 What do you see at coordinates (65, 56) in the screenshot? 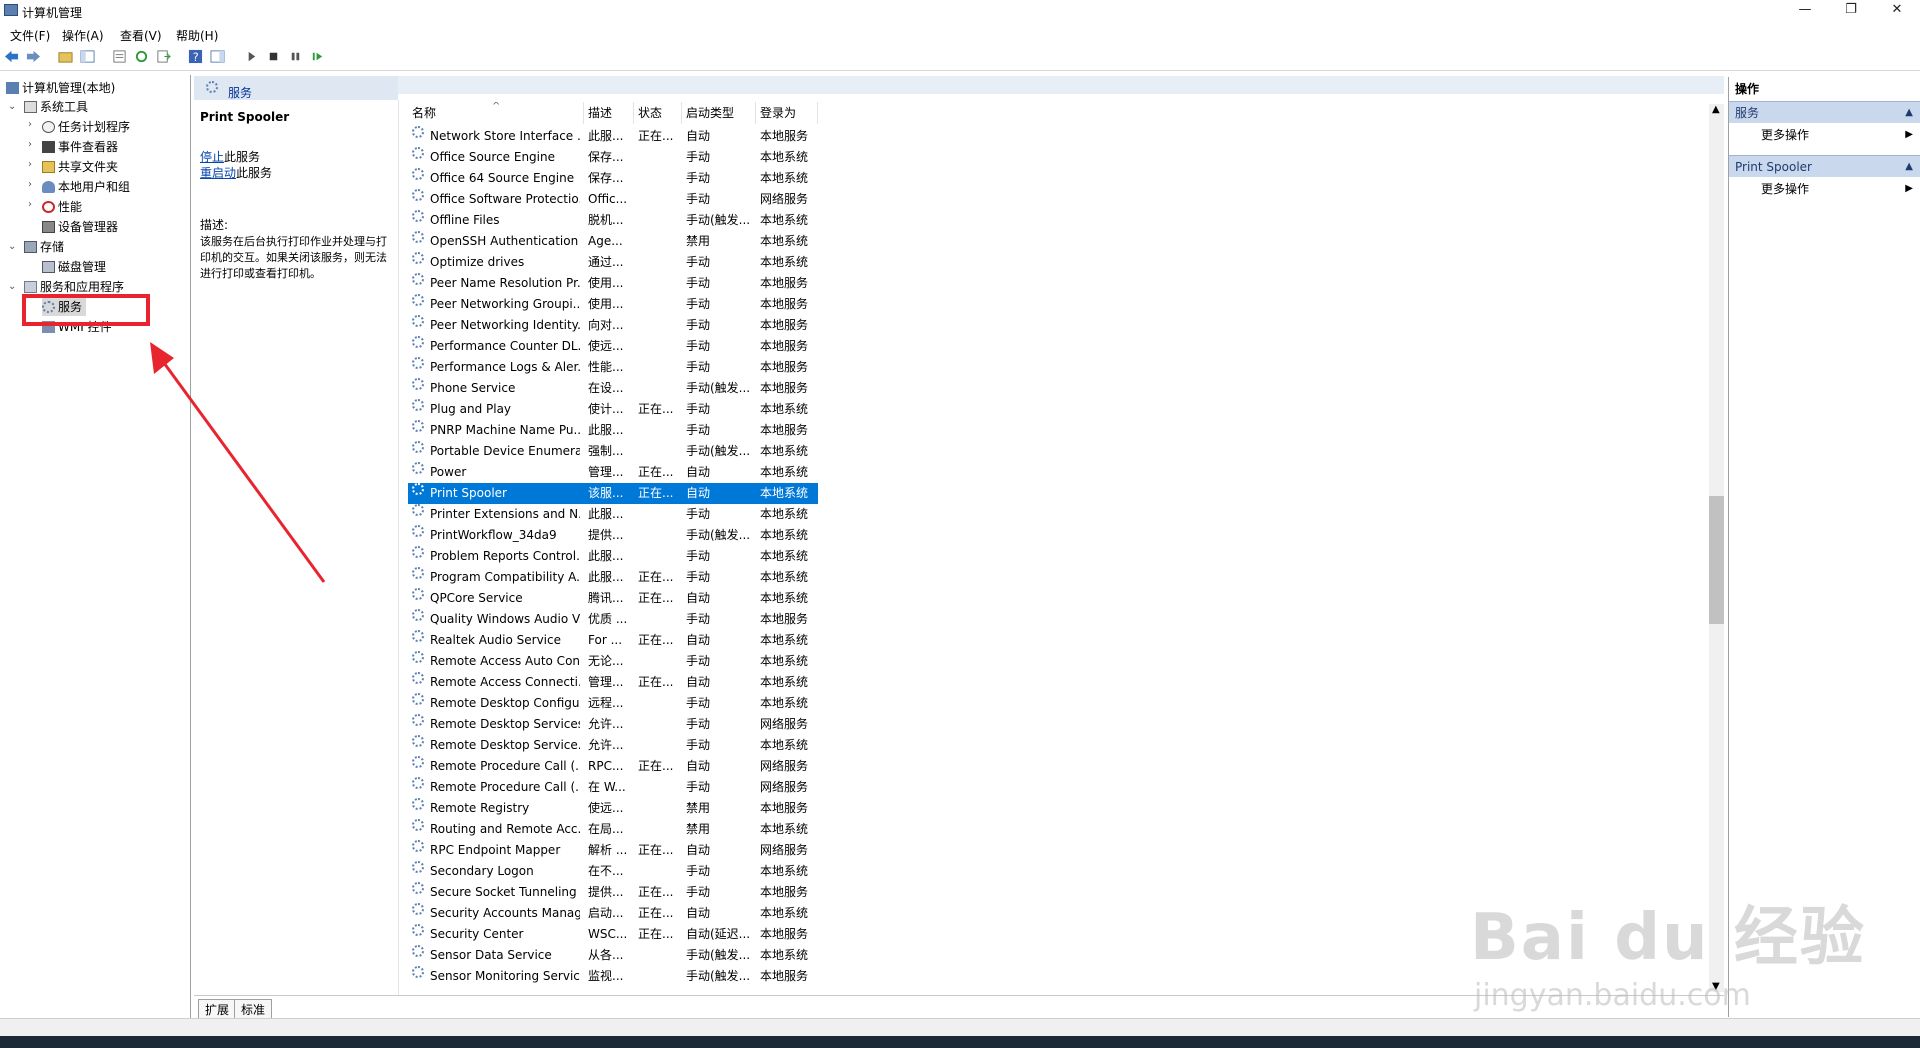
I see `up-folder-icon` at bounding box center [65, 56].